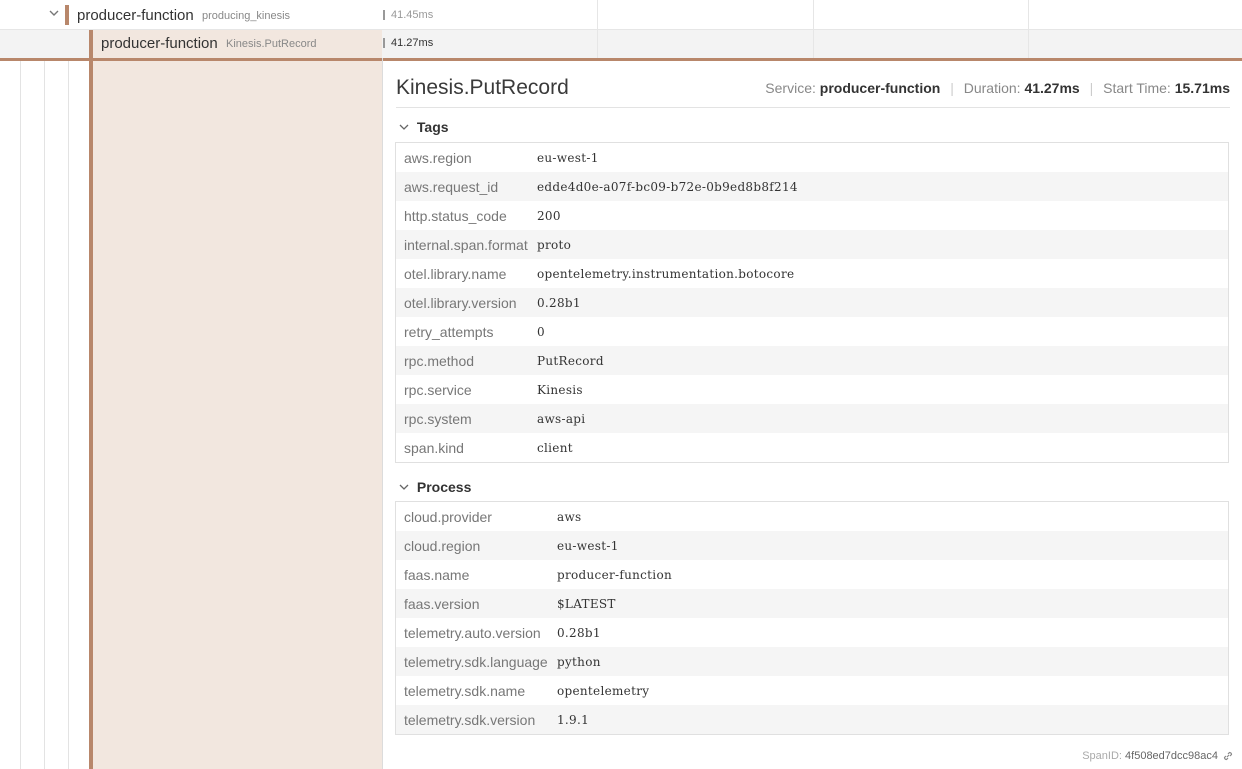 Image resolution: width=1242 pixels, height=769 pixels. What do you see at coordinates (444, 487) in the screenshot?
I see `process-heading: Process` at bounding box center [444, 487].